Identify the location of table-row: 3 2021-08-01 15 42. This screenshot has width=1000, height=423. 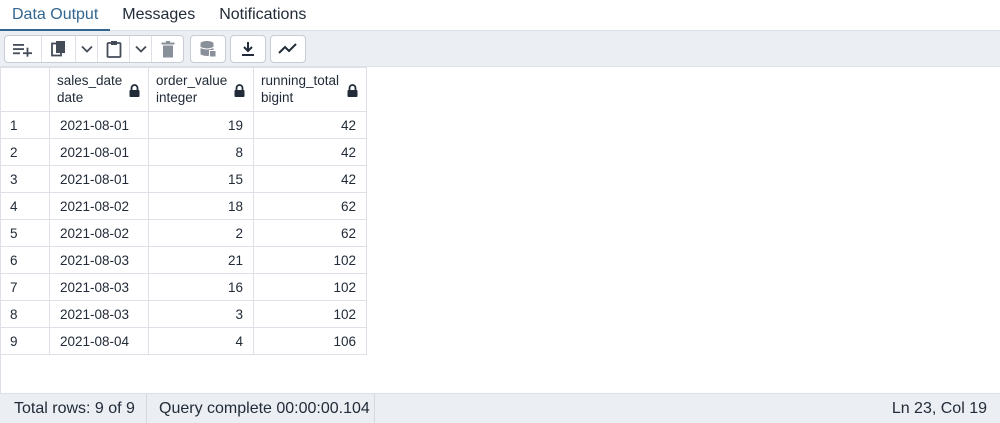
(183, 179).